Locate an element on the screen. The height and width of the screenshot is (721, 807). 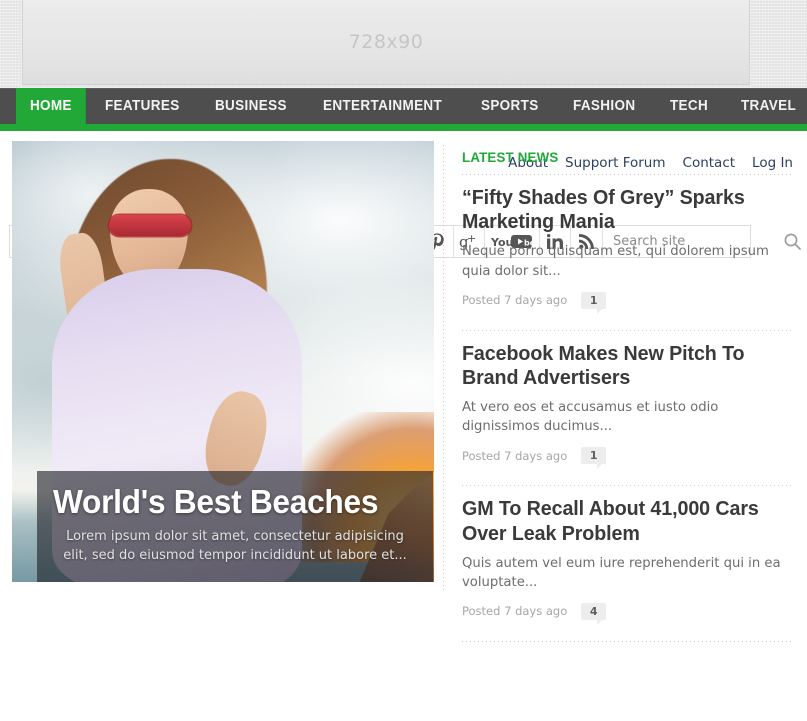
nav-item-sports: SPORTS is located at coordinates (510, 106).